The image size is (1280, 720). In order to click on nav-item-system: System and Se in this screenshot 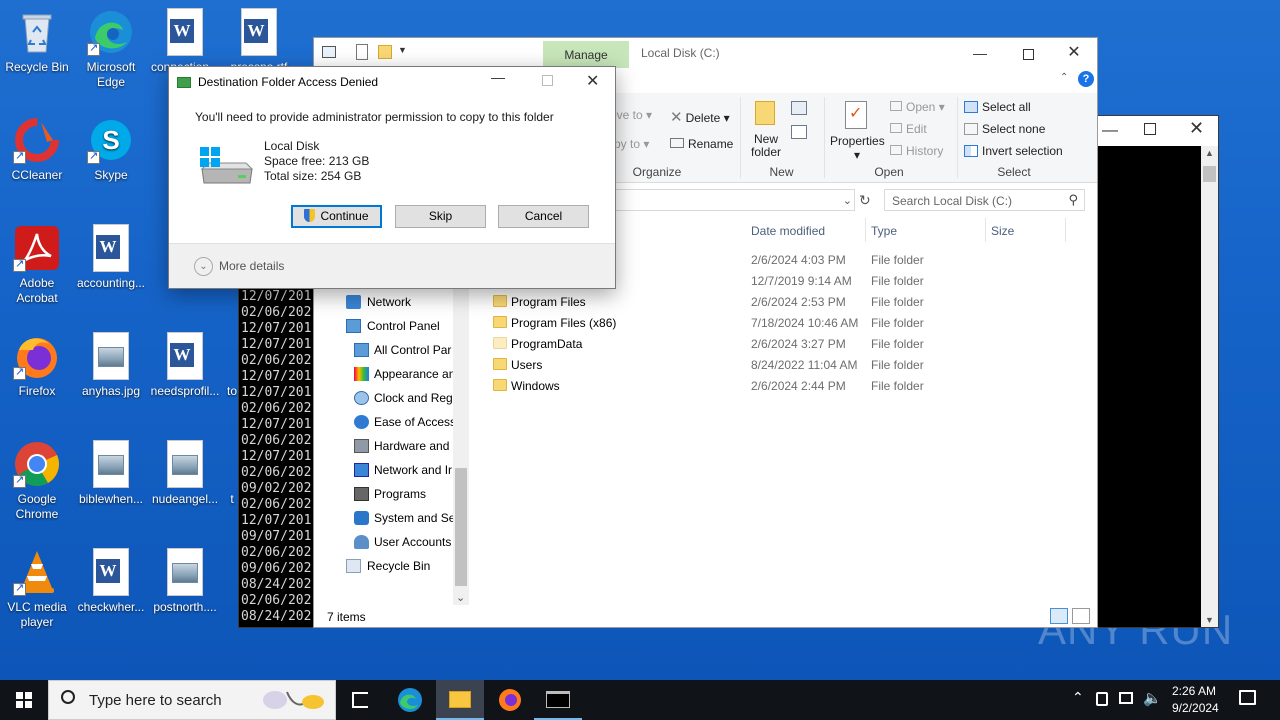, I will do `click(414, 518)`.